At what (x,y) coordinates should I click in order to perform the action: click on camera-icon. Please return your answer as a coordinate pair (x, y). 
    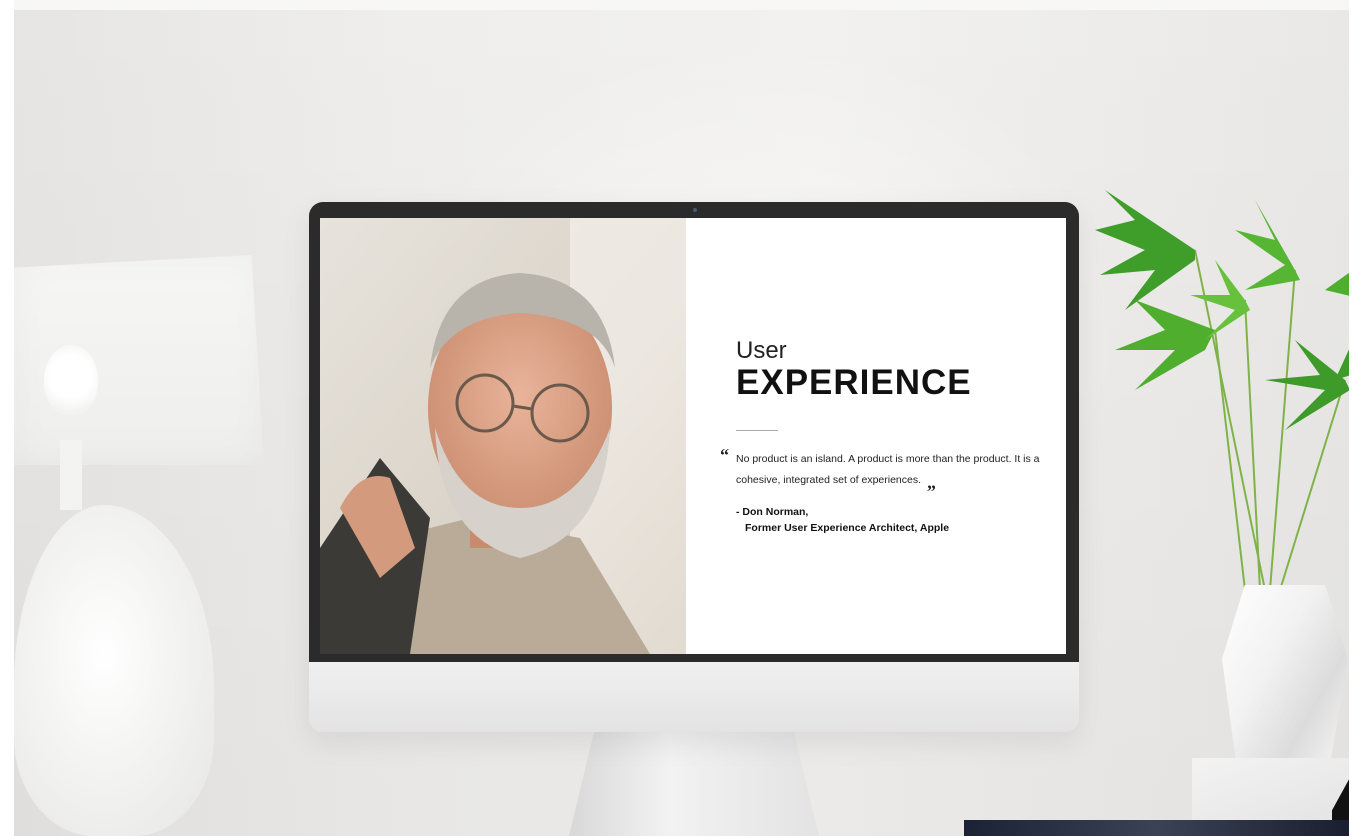
    Looking at the image, I should click on (695, 210).